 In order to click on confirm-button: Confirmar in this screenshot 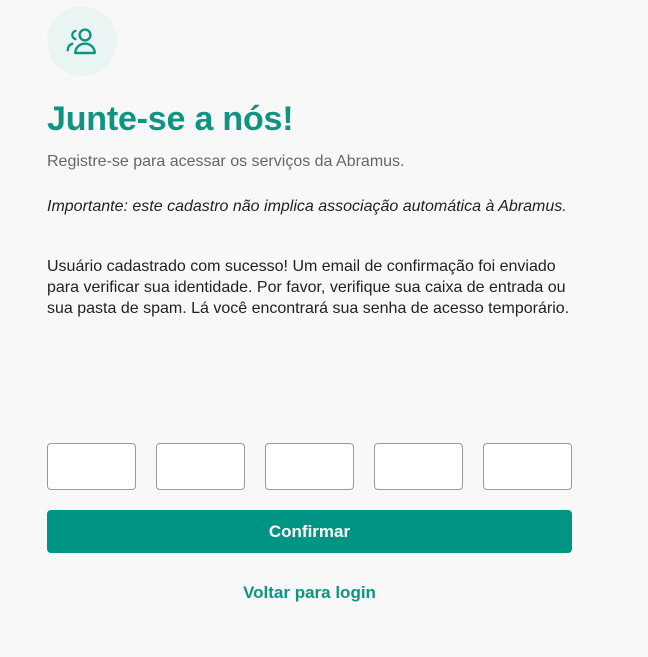, I will do `click(309, 531)`.